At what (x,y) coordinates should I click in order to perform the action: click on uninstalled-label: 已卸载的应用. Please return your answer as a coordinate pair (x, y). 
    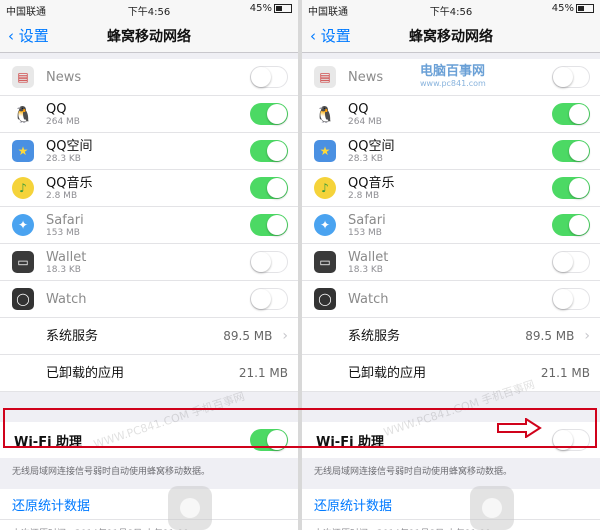
    Looking at the image, I should click on (85, 373).